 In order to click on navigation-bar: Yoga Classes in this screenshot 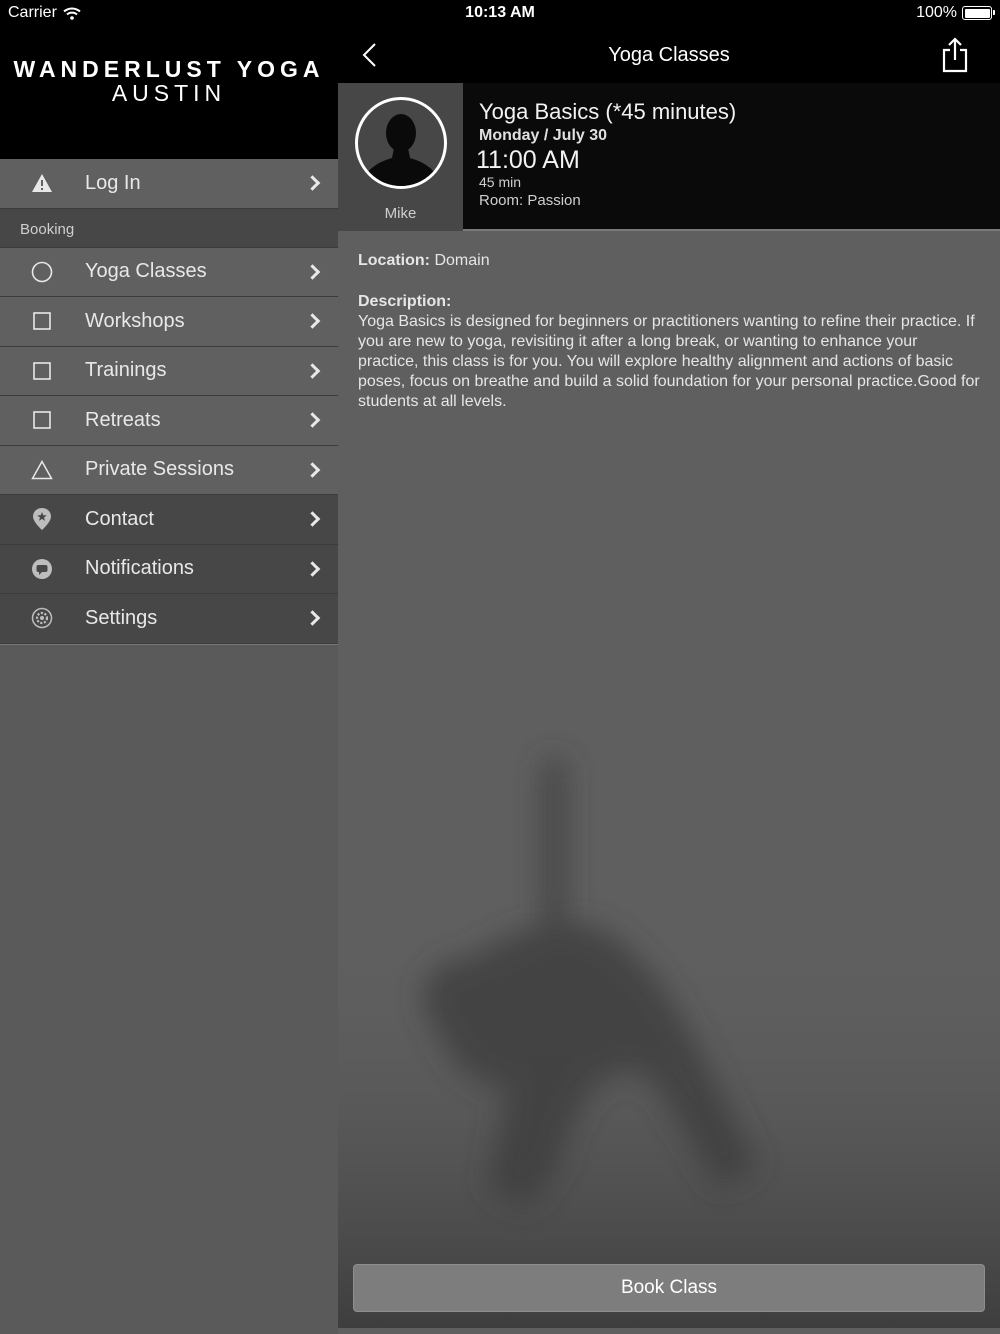, I will do `click(669, 55)`.